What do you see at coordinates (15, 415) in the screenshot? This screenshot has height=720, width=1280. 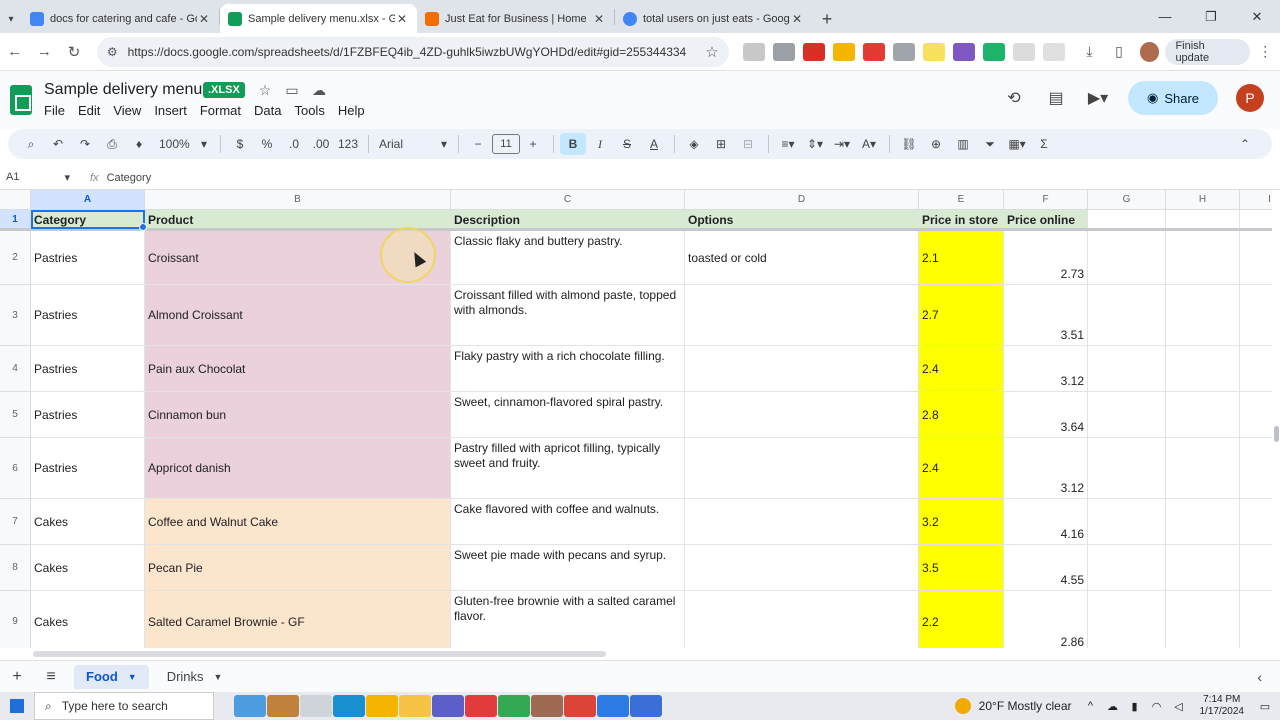 I see `row-header: 5` at bounding box center [15, 415].